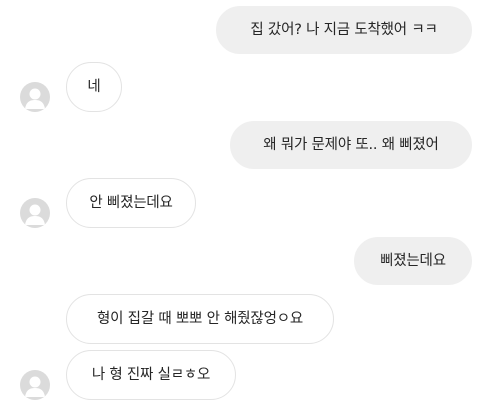  Describe the element at coordinates (413, 261) in the screenshot. I see `message-bubble-sent: 삐졌는데요` at that location.